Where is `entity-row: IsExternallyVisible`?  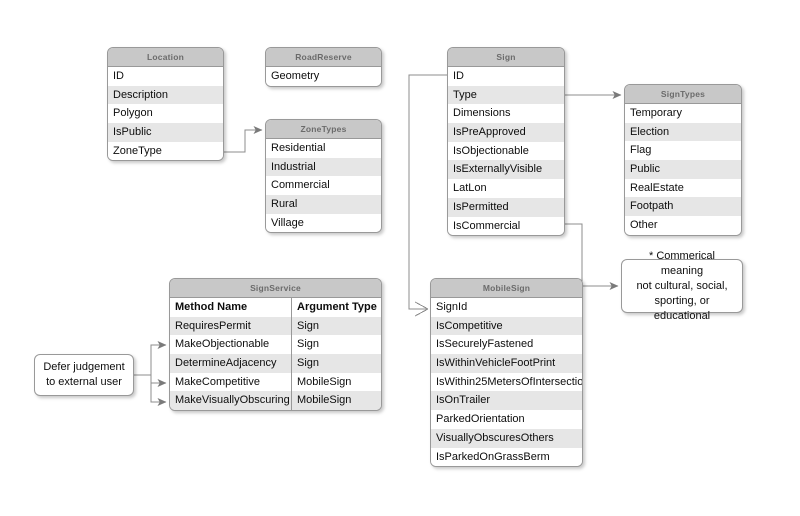
entity-row: IsExternallyVisible is located at coordinates (506, 170).